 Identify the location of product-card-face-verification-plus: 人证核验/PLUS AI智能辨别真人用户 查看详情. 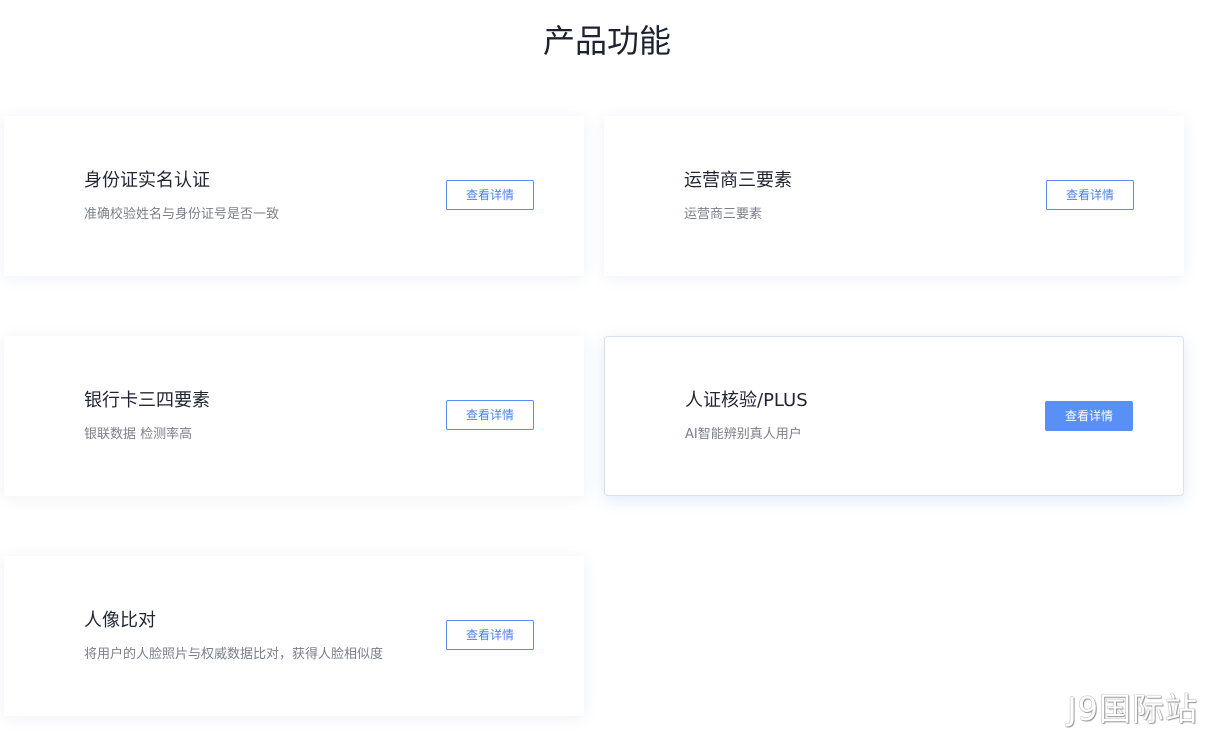
(894, 416).